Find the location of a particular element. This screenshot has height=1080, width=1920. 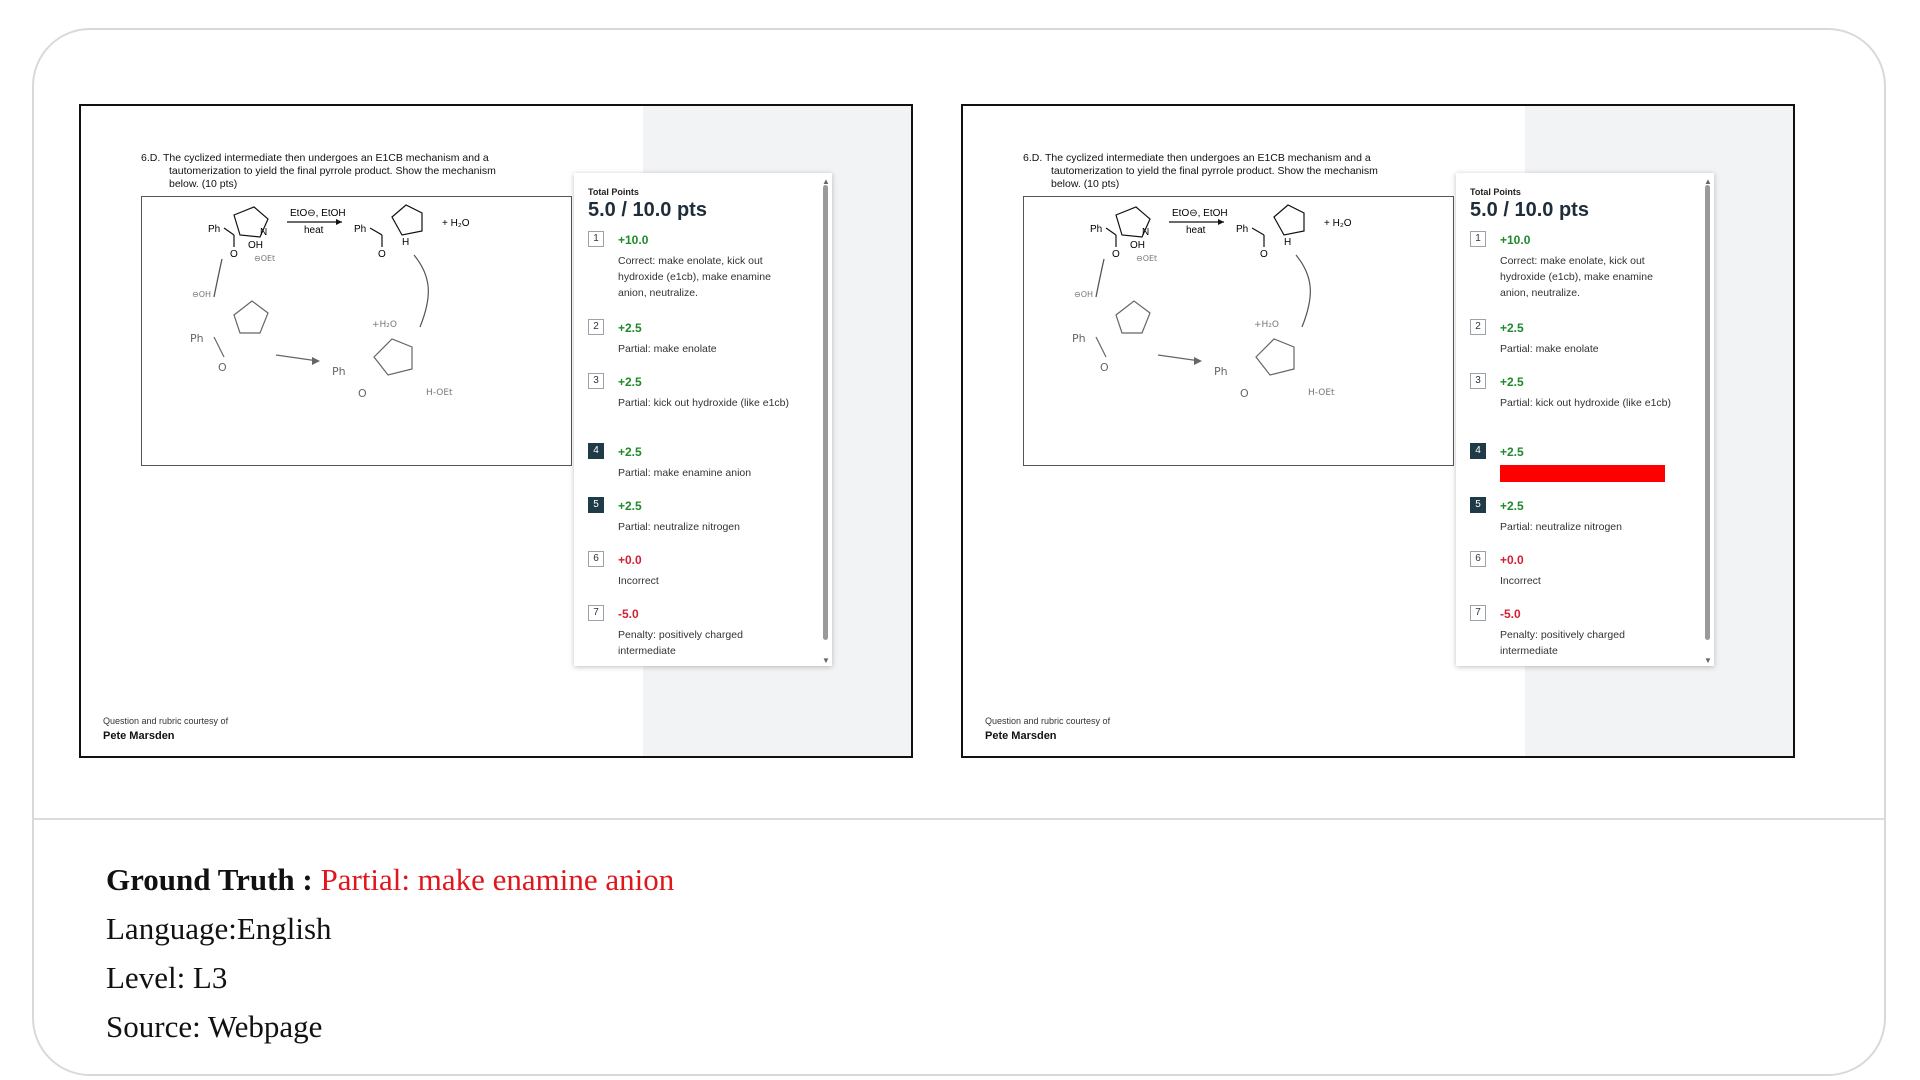

hw-oet: ⊖OEt is located at coordinates (264, 258).